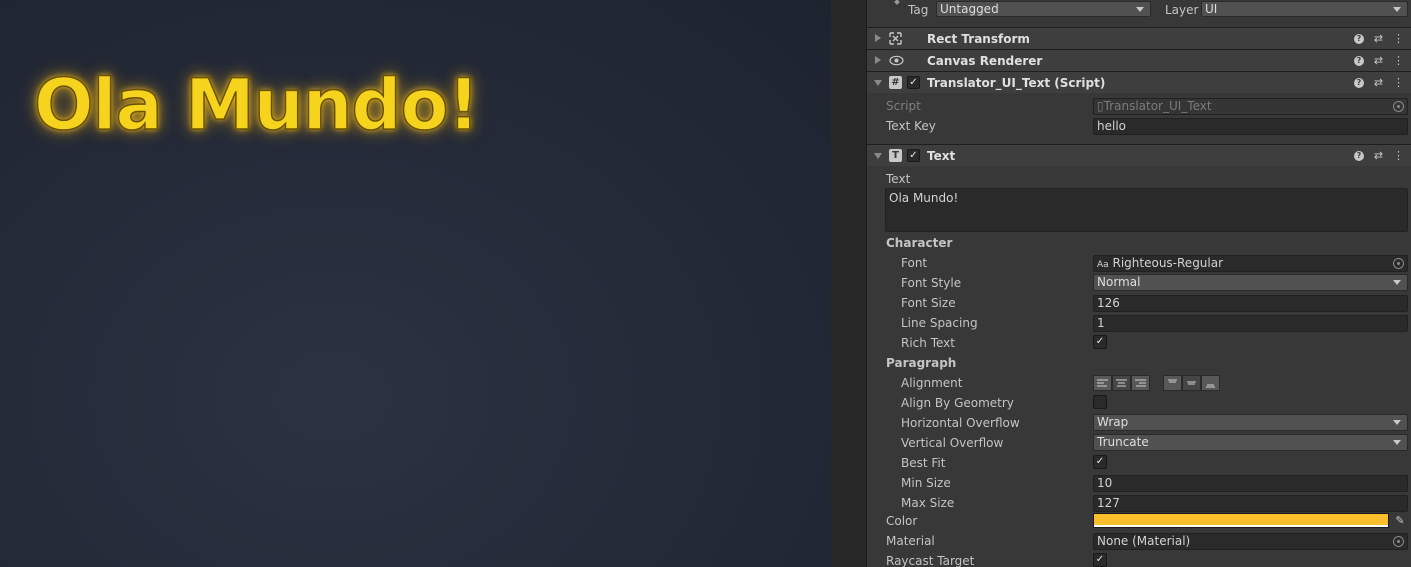 Image resolution: width=1411 pixels, height=567 pixels. I want to click on tag-layer-row: Tag Untagged Layer UI, so click(1139, 11).